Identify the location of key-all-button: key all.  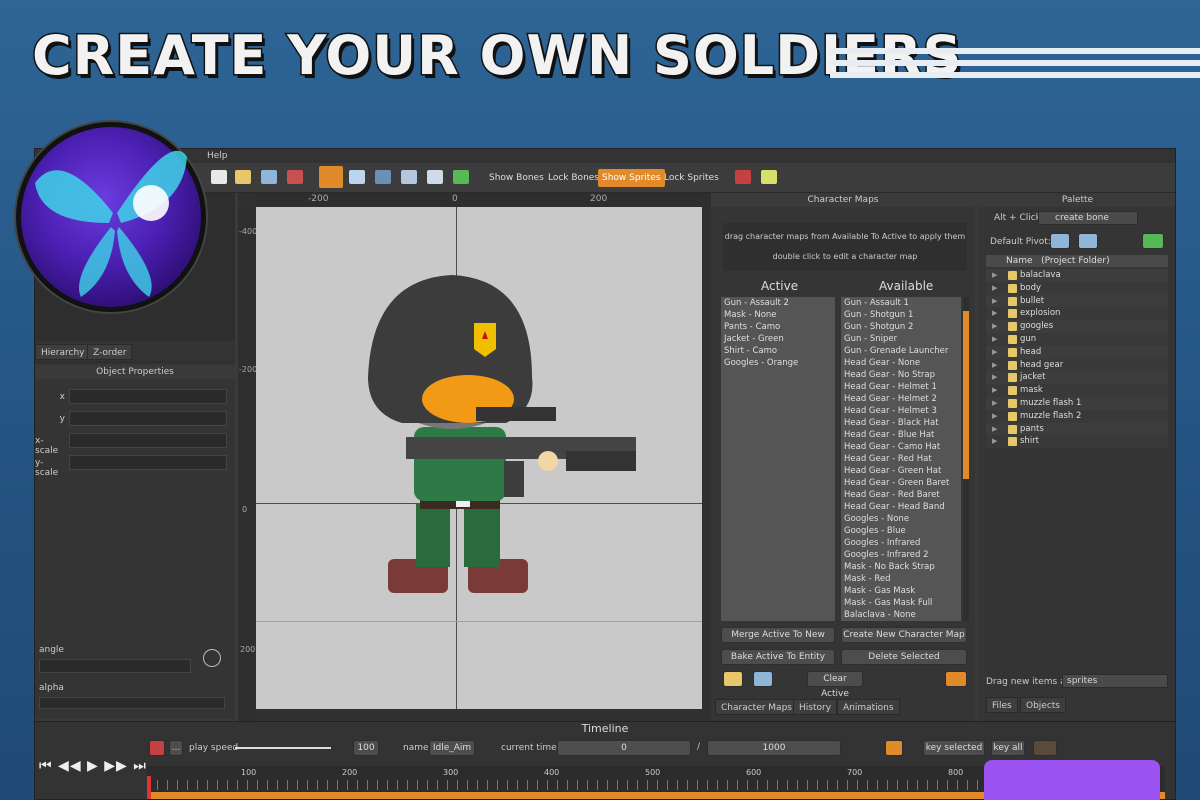
(1008, 748).